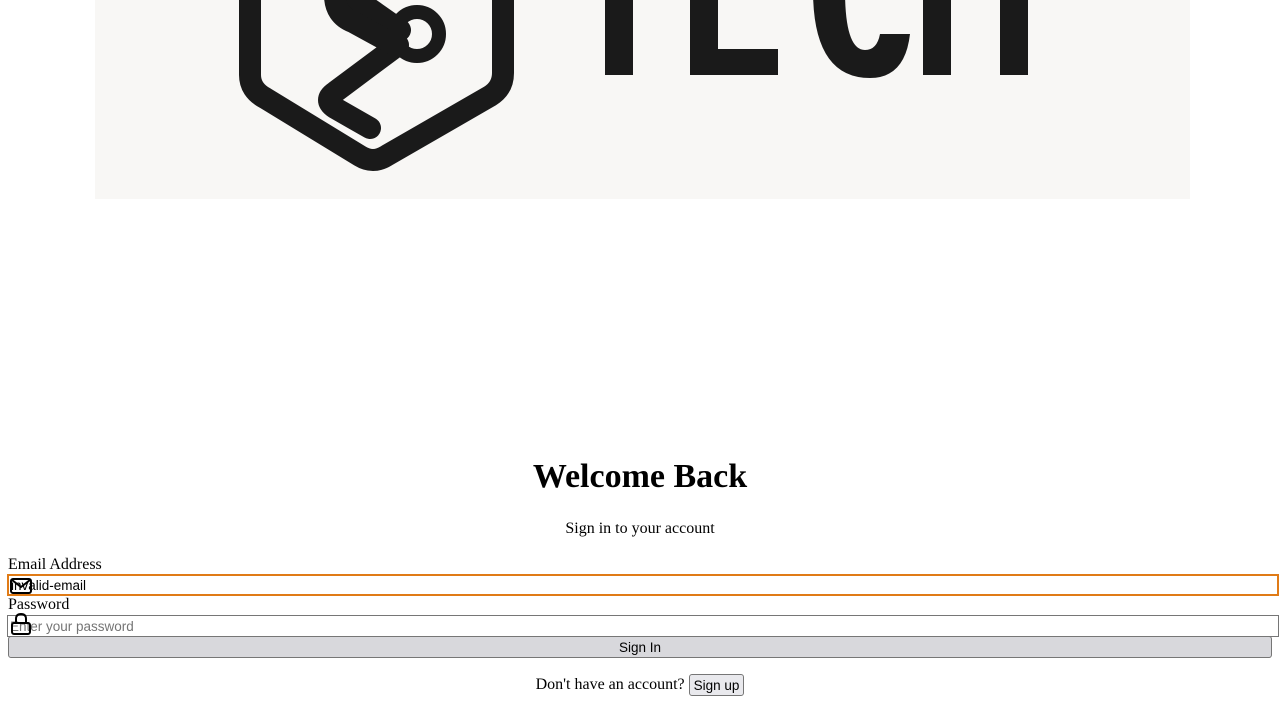  What do you see at coordinates (640, 476) in the screenshot?
I see `page-title: Welcome Back` at bounding box center [640, 476].